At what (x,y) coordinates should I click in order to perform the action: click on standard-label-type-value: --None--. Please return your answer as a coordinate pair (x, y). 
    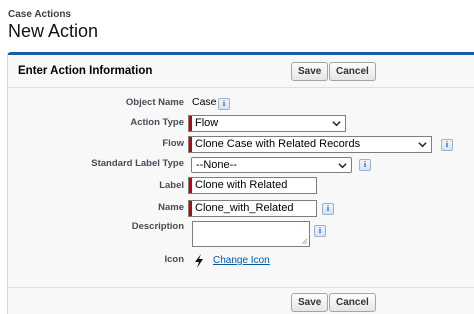
    Looking at the image, I should click on (216, 165).